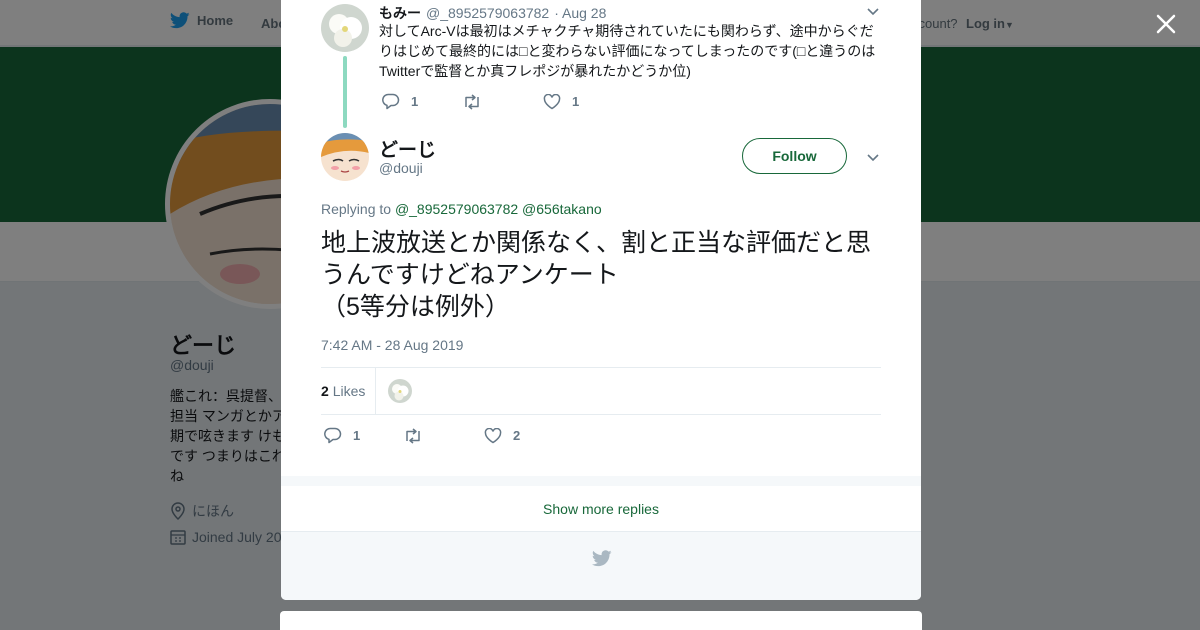 This screenshot has height=630, width=1200. What do you see at coordinates (400, 13) in the screenshot?
I see `reply-author-name: もみー` at bounding box center [400, 13].